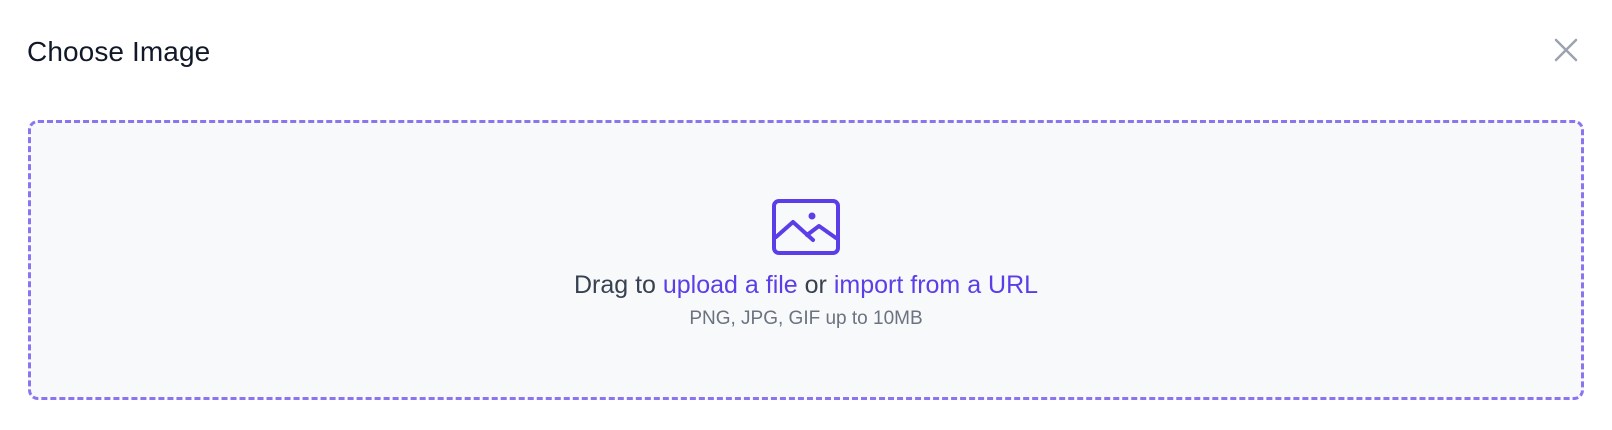  Describe the element at coordinates (806, 227) in the screenshot. I see `image-icon` at that location.